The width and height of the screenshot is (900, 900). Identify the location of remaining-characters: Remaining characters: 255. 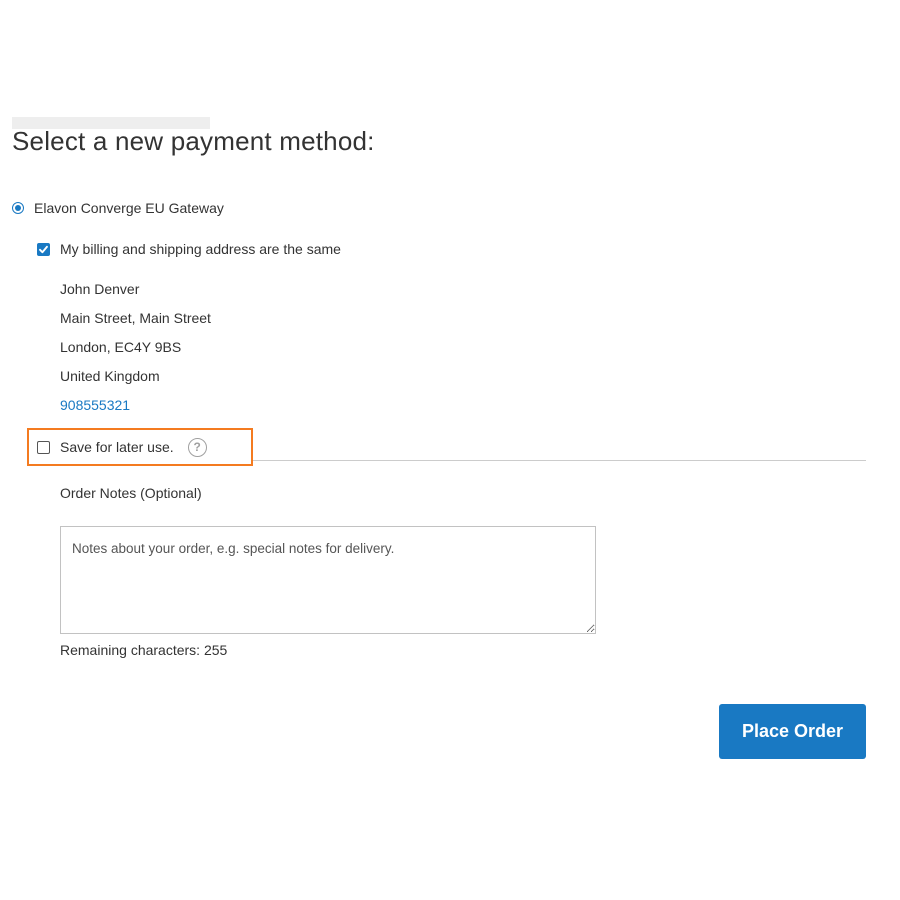
(144, 650).